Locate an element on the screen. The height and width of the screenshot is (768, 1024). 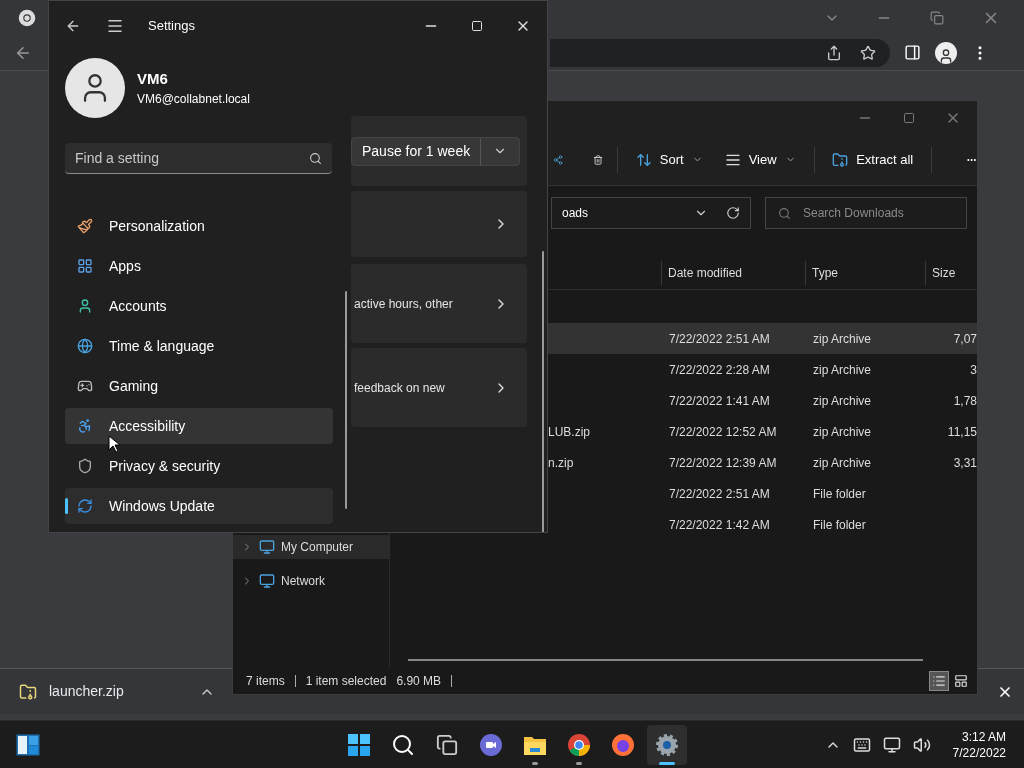
nav-item: Apps is located at coordinates (199, 266).